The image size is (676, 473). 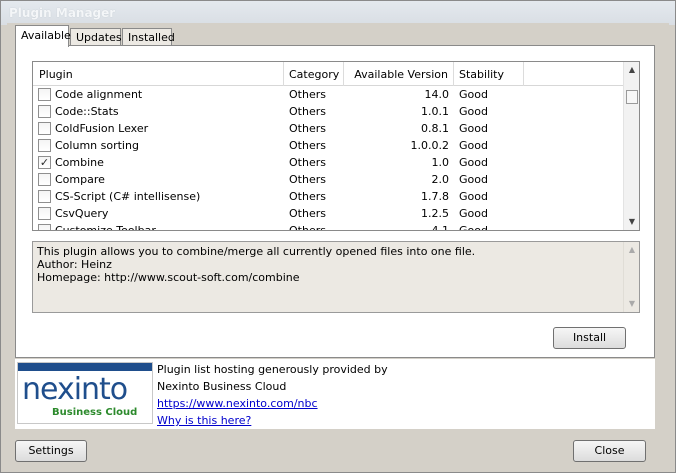 I want to click on tab-updates: Updates, so click(x=96, y=37).